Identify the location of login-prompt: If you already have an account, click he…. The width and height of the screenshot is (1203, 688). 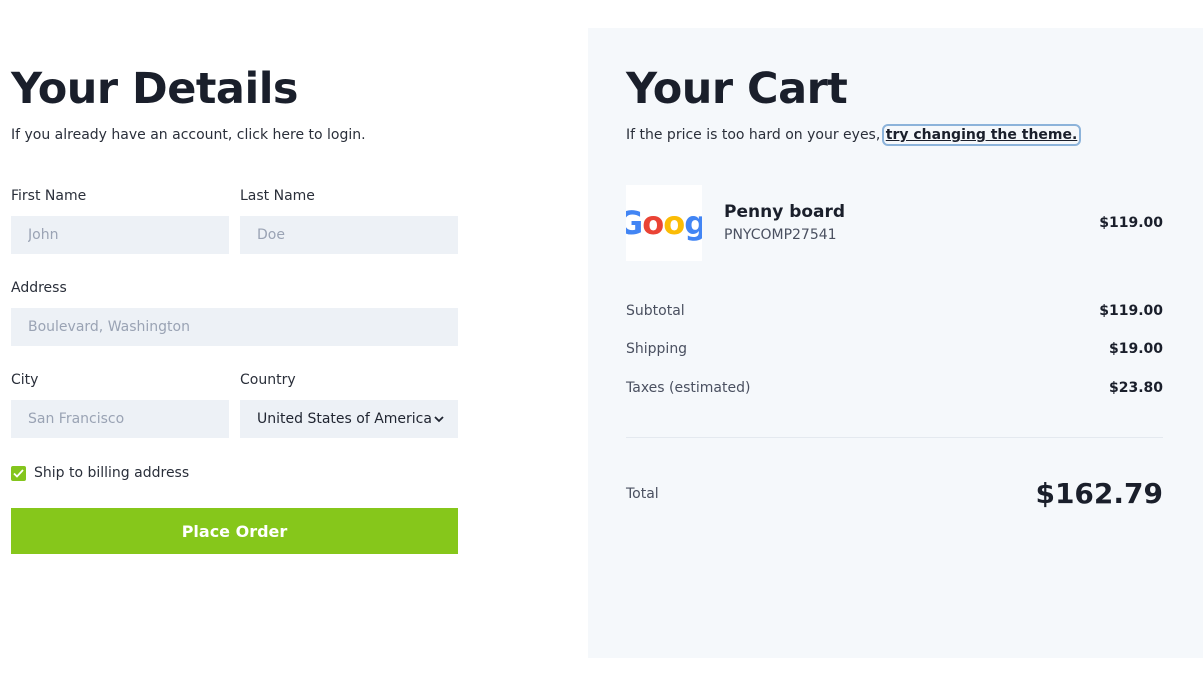
(188, 135).